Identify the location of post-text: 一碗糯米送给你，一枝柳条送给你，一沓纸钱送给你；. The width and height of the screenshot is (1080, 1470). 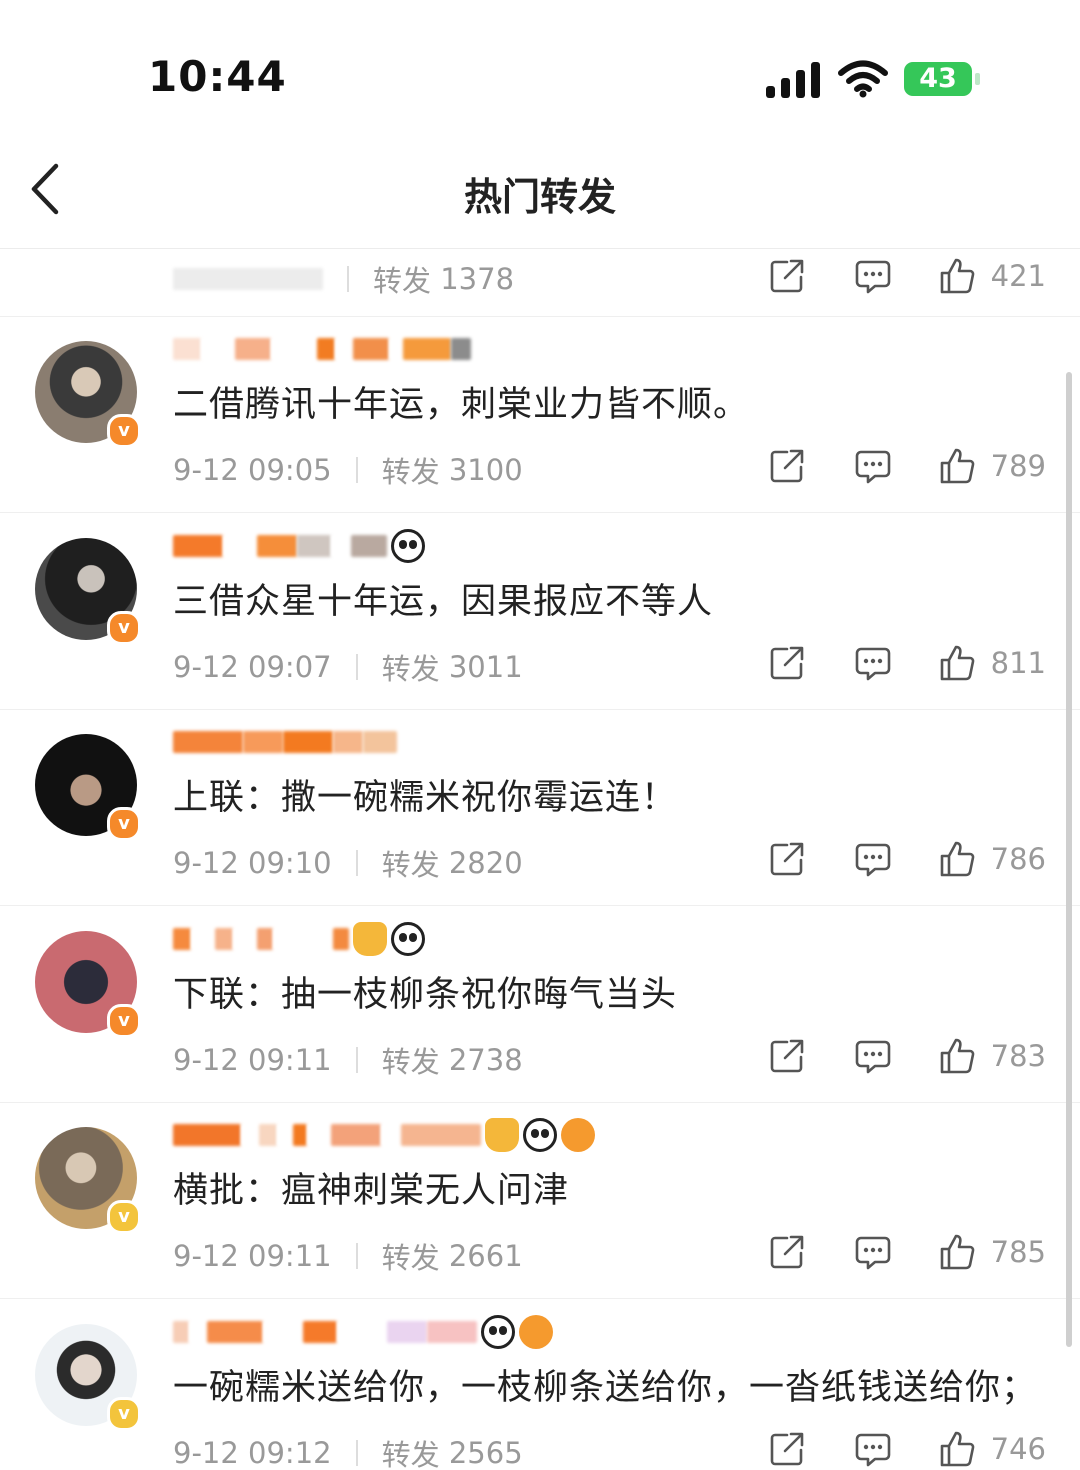
(605, 1387).